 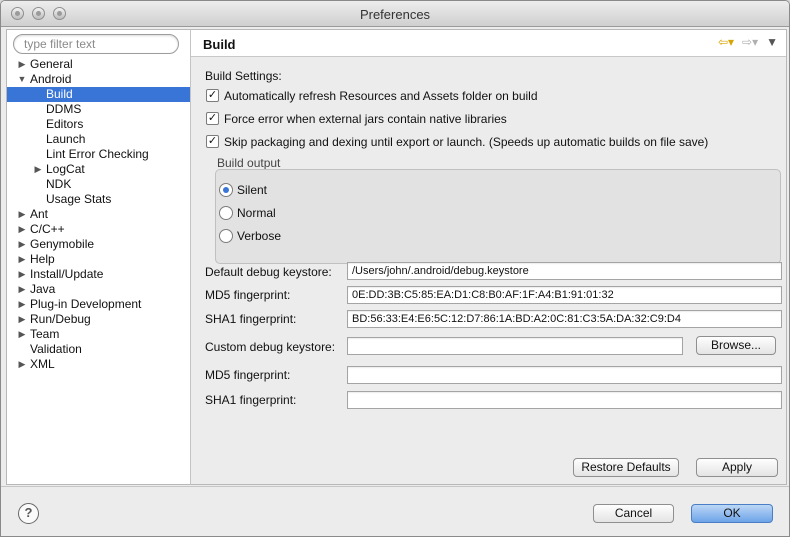 What do you see at coordinates (226, 236) in the screenshot?
I see `verbose-radio` at bounding box center [226, 236].